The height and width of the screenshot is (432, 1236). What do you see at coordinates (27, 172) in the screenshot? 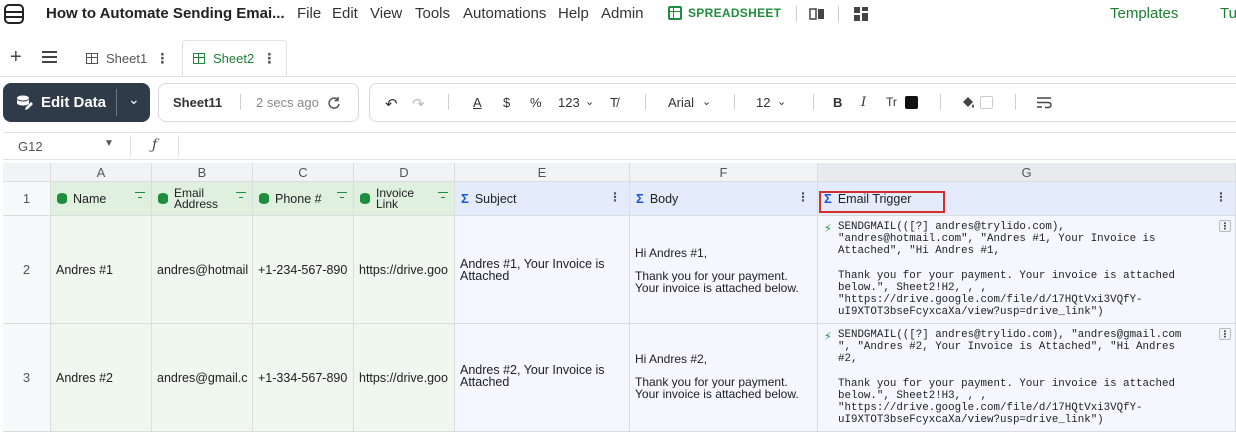
I see `select-all-corner` at bounding box center [27, 172].